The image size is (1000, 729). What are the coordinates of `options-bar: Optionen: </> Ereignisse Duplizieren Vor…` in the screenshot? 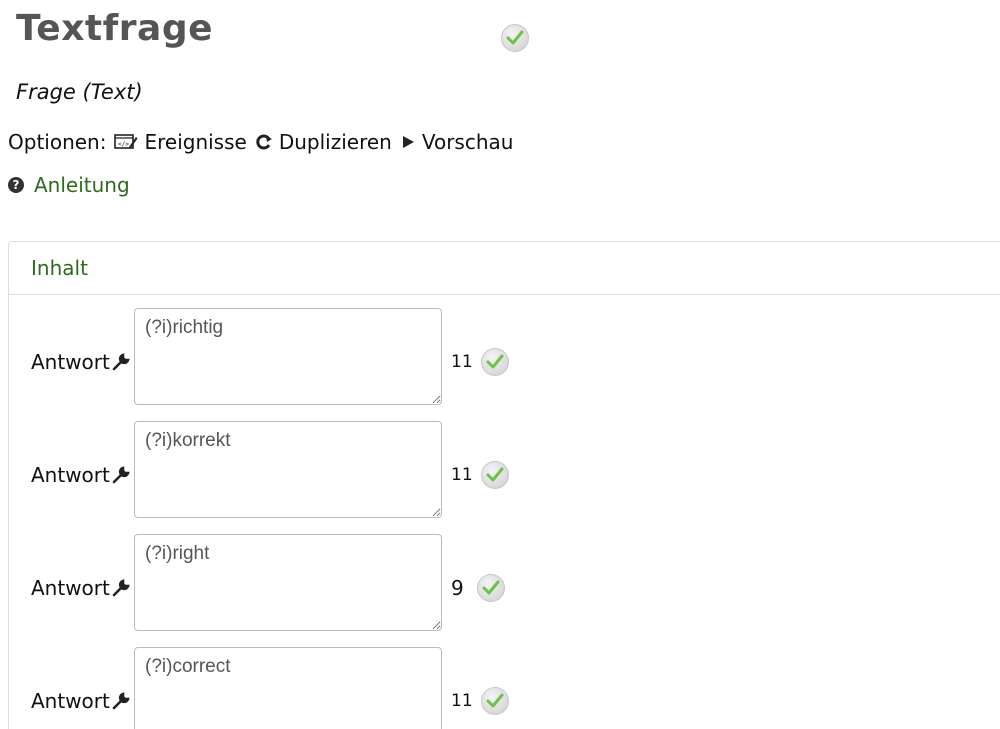 It's located at (260, 142).